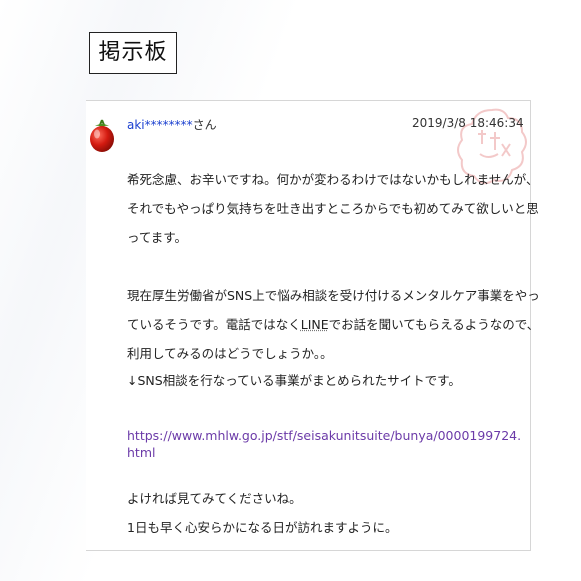 The width and height of the screenshot is (581, 581). I want to click on post-text-line: 希死念慮、お辛いですね。何かが変わるわけではないかもしれませんが、, so click(333, 179).